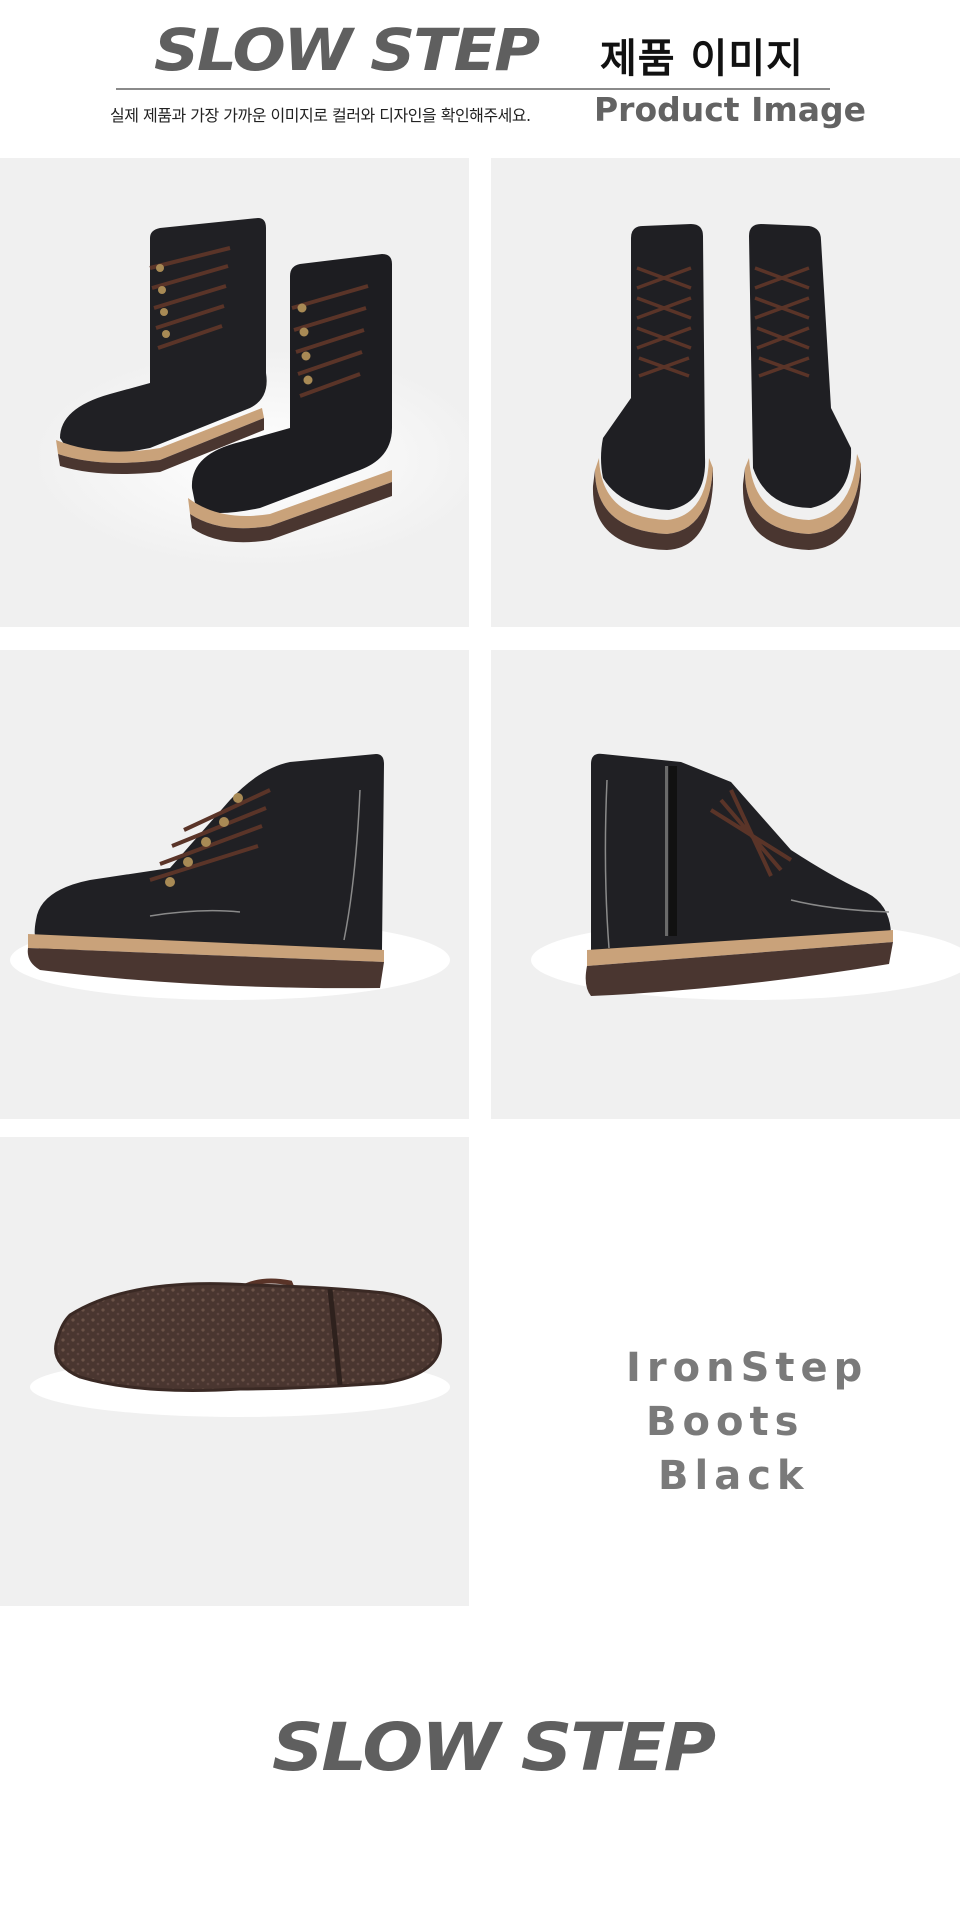  Describe the element at coordinates (248, 1335) in the screenshot. I see `boot-sole` at that location.